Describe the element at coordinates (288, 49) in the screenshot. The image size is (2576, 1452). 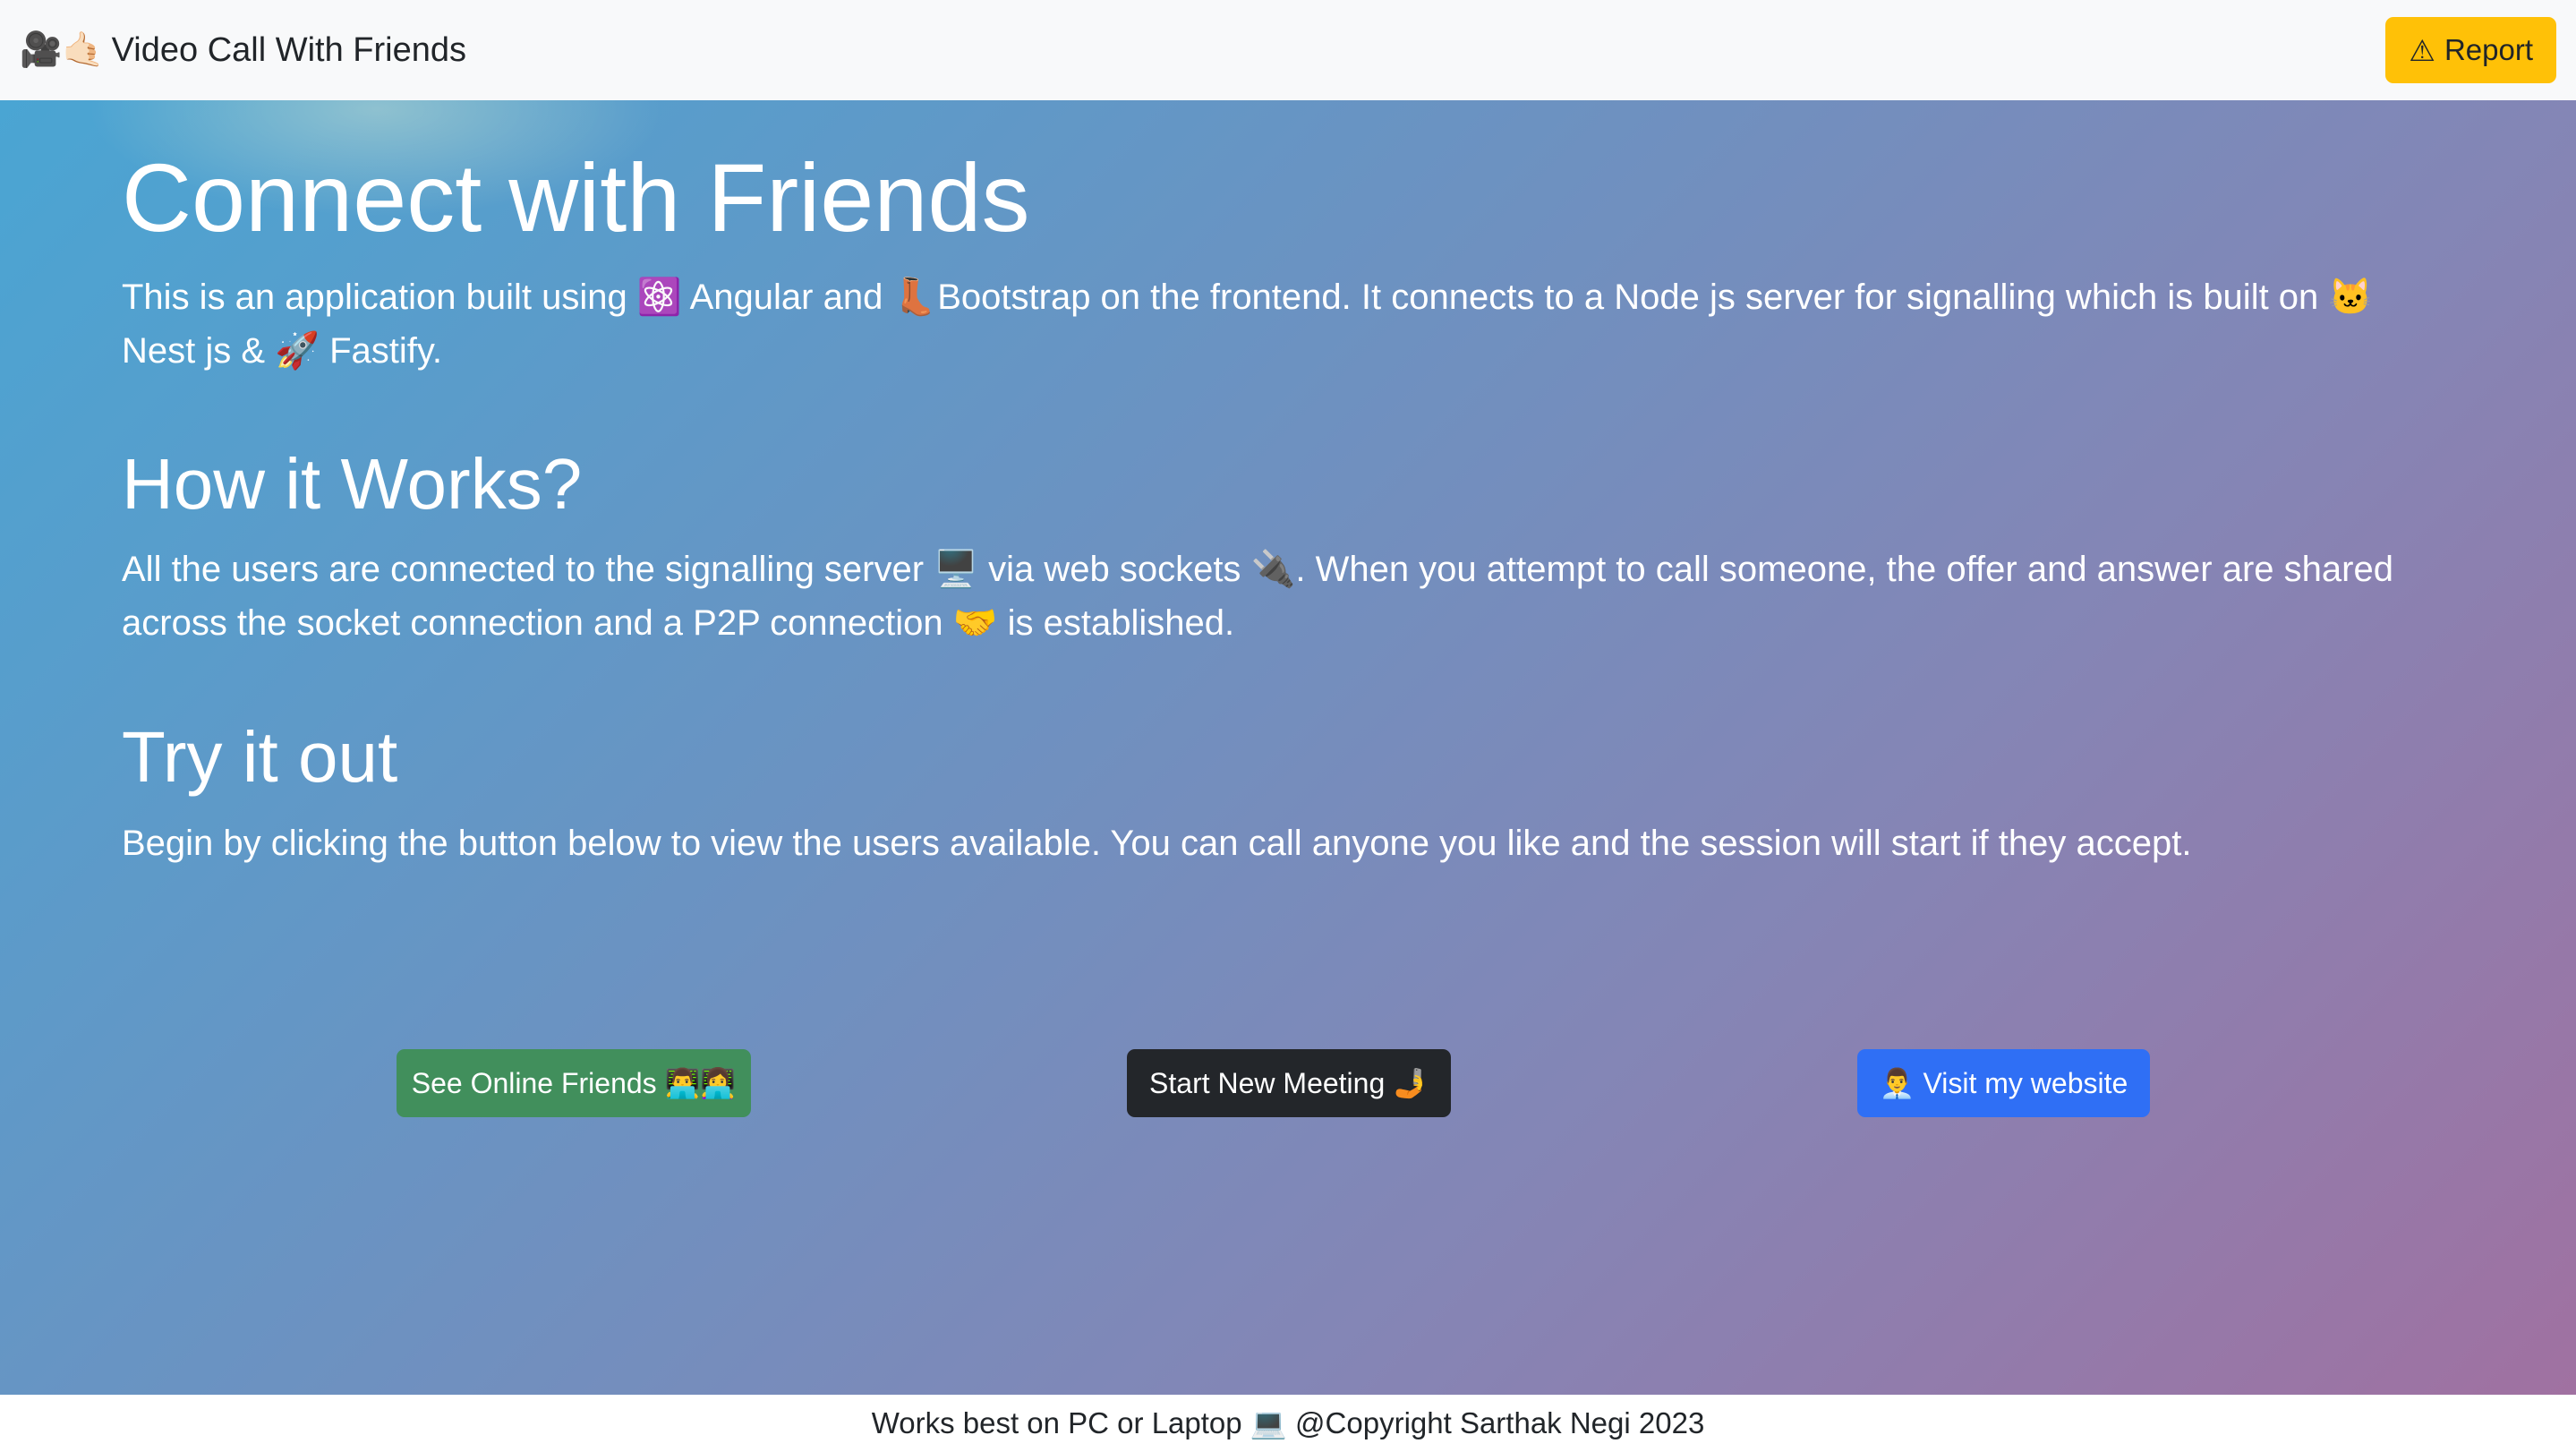
I see `brand-title: Video Call With Friends` at that location.